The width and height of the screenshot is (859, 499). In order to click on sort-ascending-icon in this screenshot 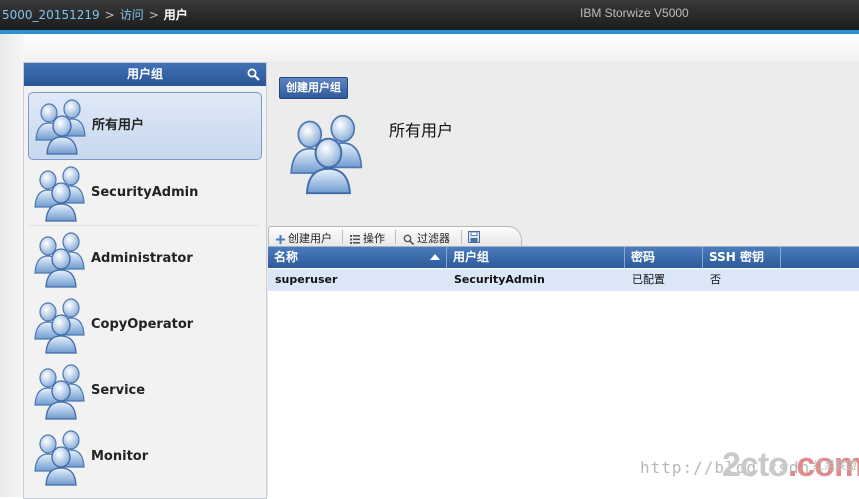, I will do `click(435, 257)`.